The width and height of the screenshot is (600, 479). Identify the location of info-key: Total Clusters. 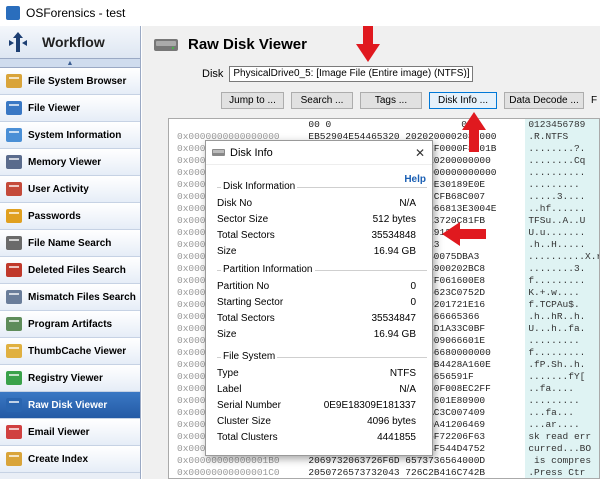
(247, 437).